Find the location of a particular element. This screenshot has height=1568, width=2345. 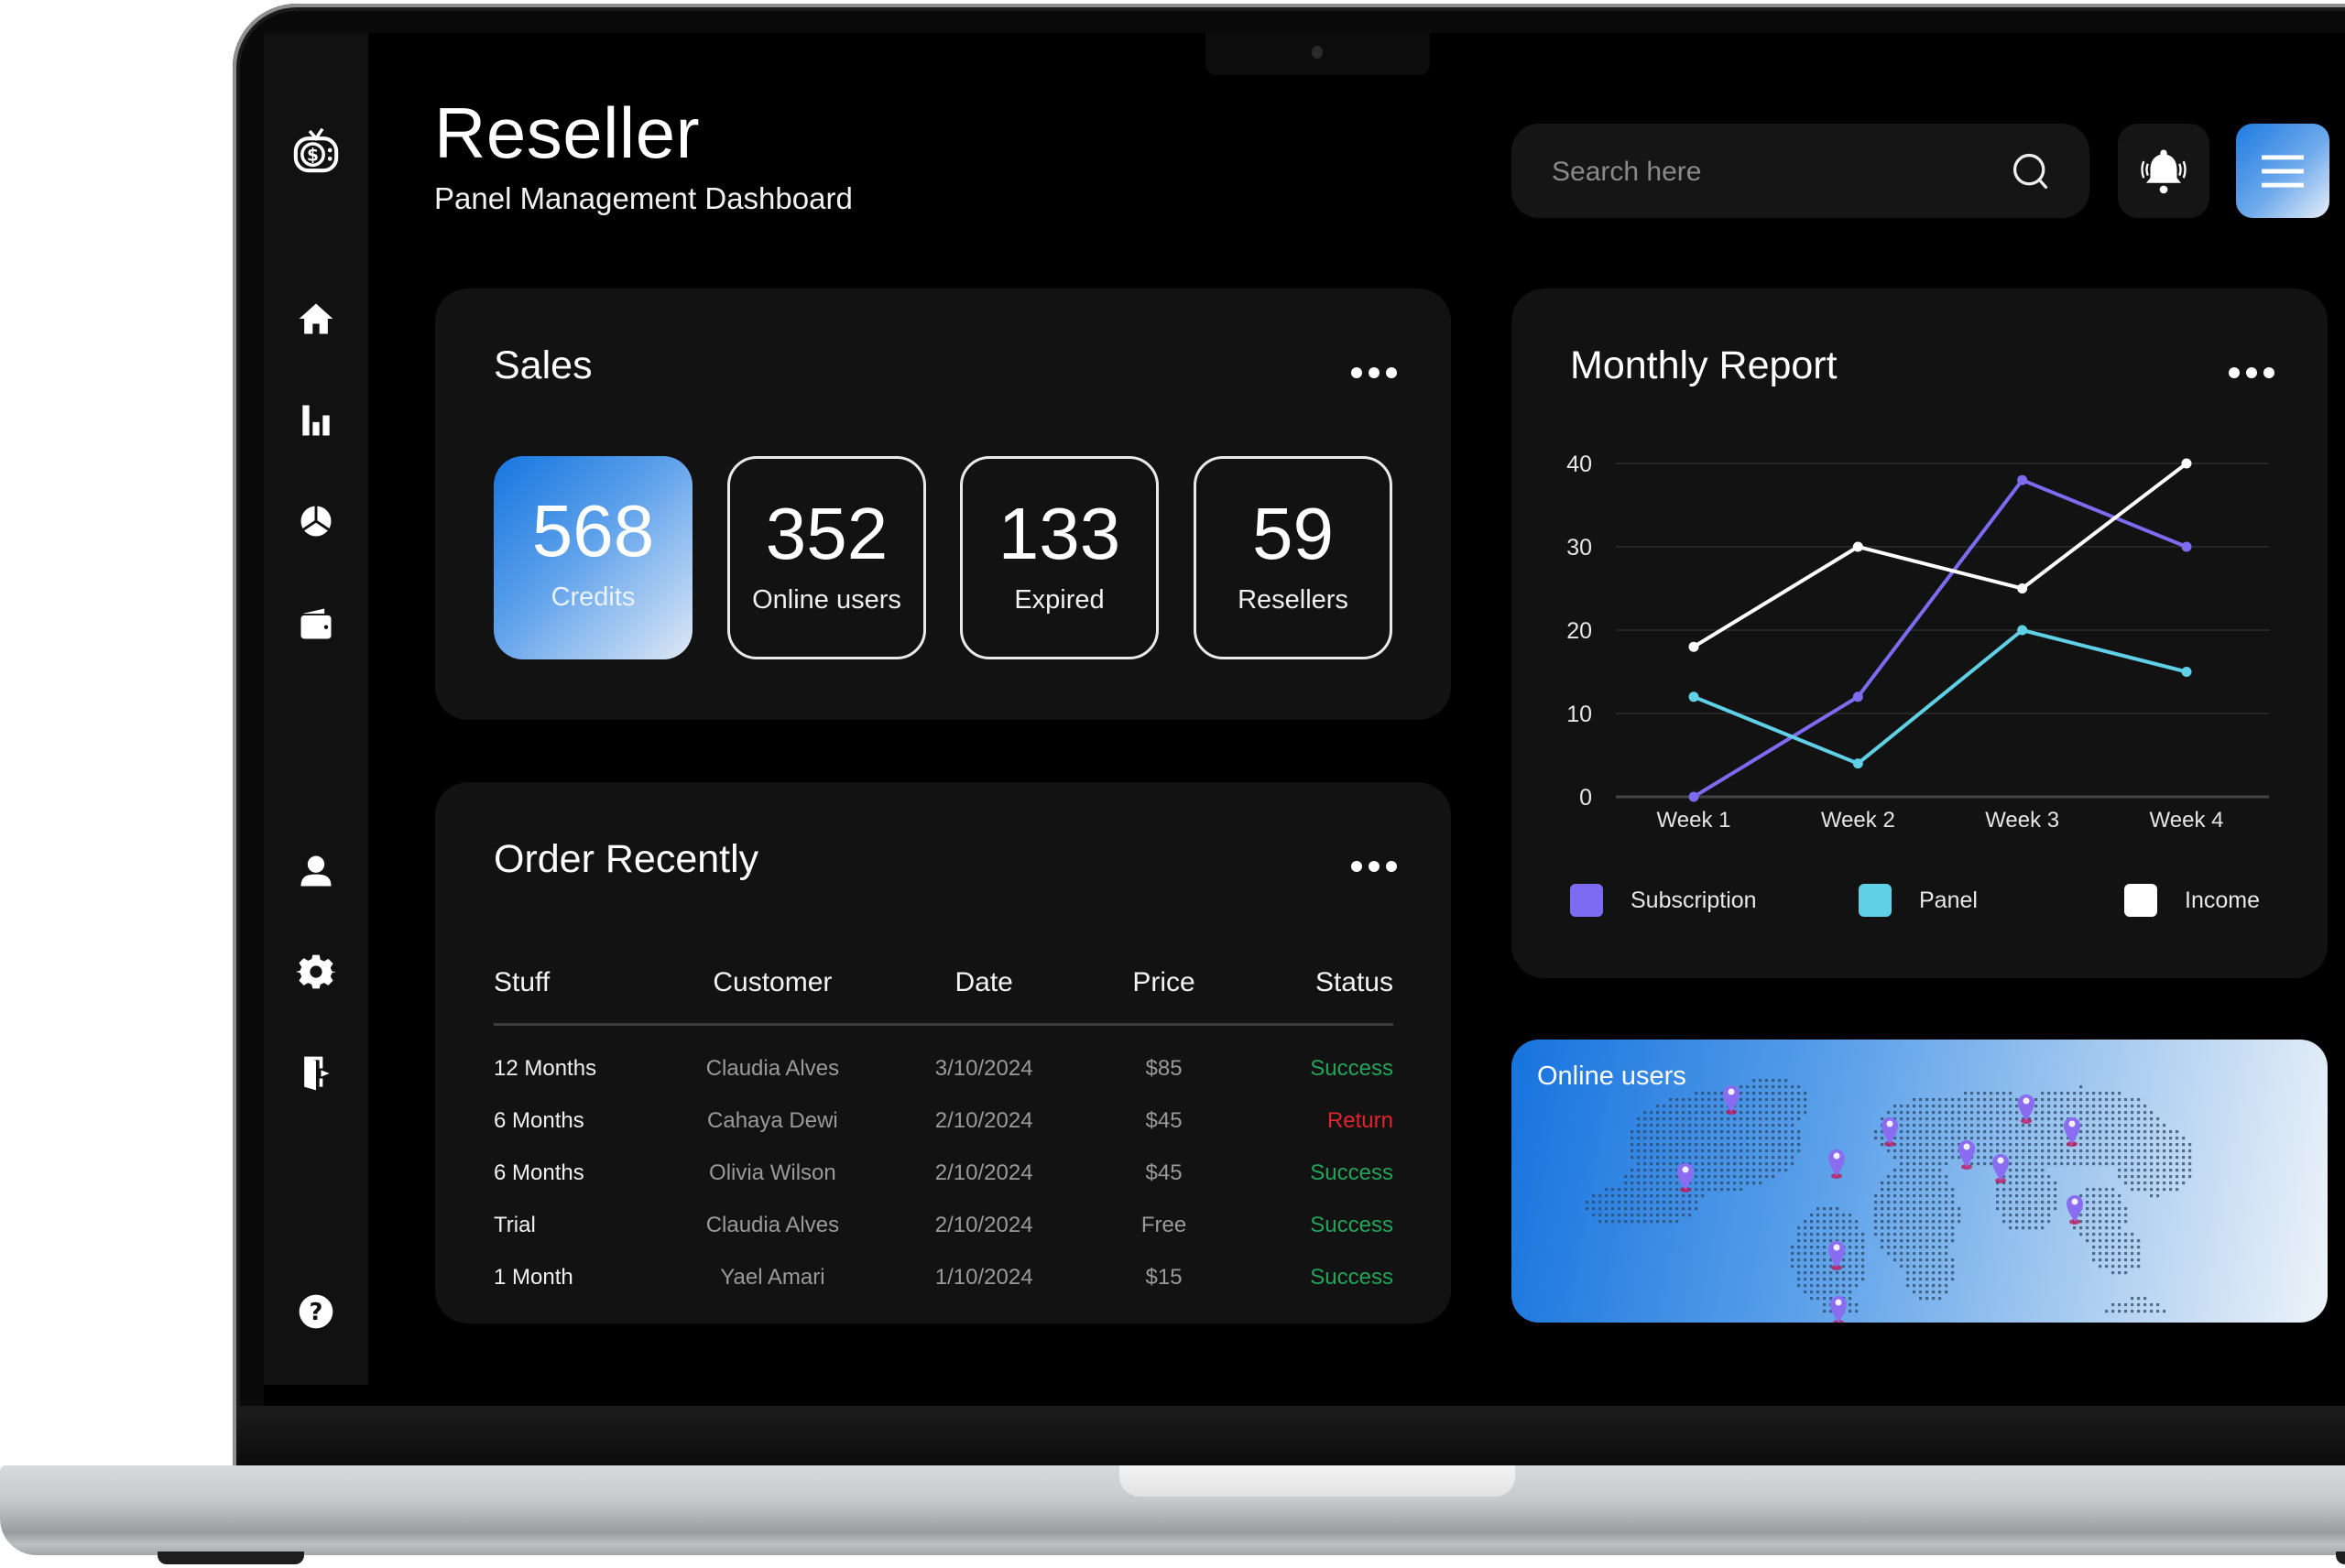

orders-title: Order Recently is located at coordinates (626, 859).